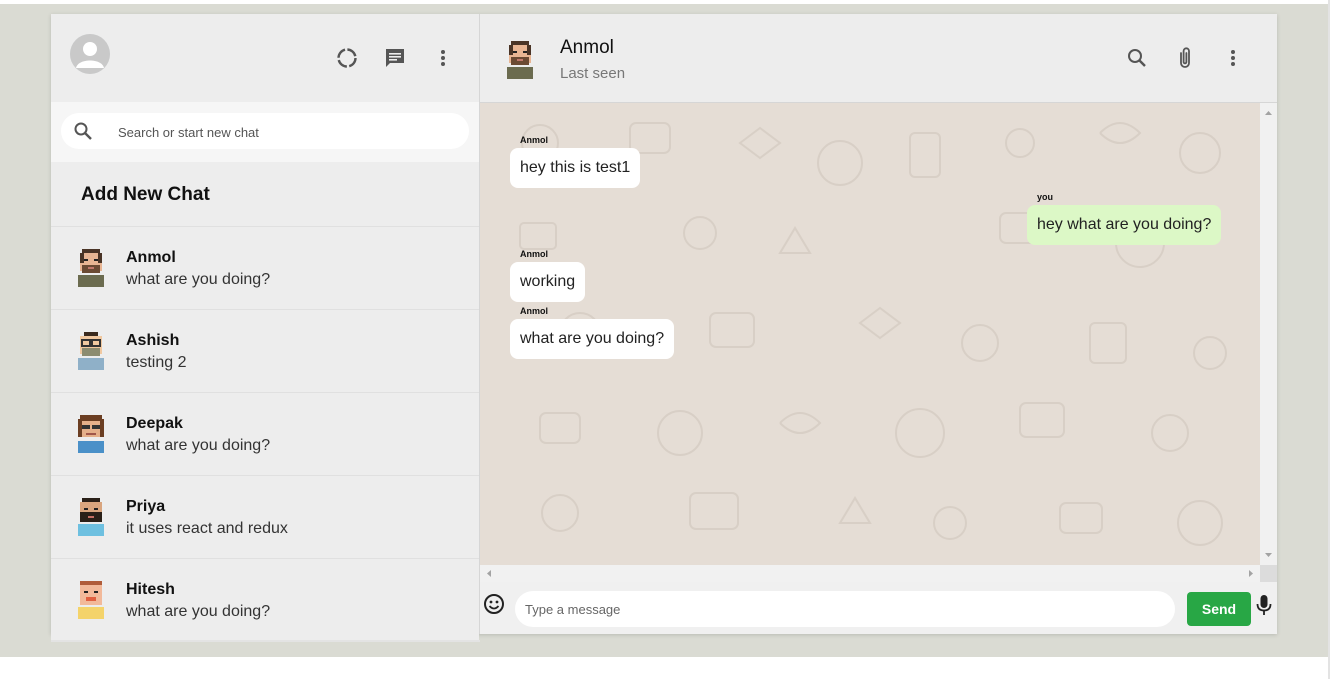 The width and height of the screenshot is (1340, 679). Describe the element at coordinates (154, 423) in the screenshot. I see `chat-item-name: Deepak` at that location.